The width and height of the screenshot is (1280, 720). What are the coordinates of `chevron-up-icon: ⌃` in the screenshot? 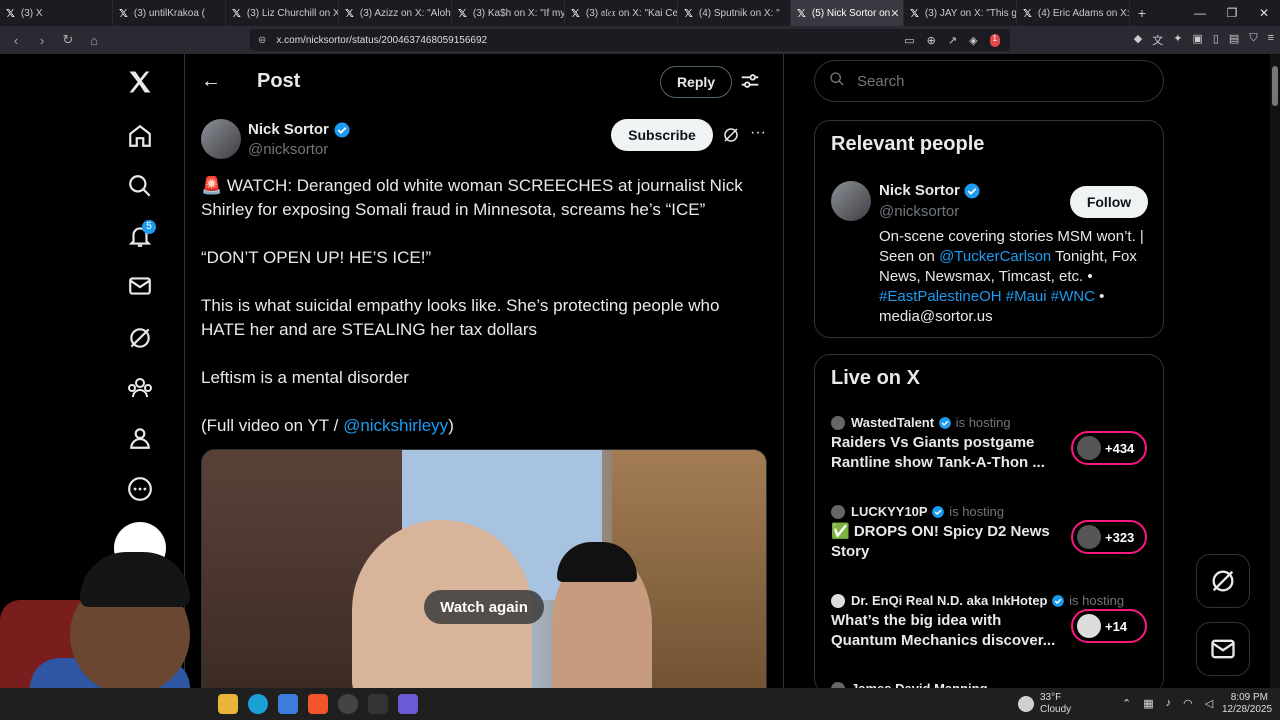 It's located at (1126, 703).